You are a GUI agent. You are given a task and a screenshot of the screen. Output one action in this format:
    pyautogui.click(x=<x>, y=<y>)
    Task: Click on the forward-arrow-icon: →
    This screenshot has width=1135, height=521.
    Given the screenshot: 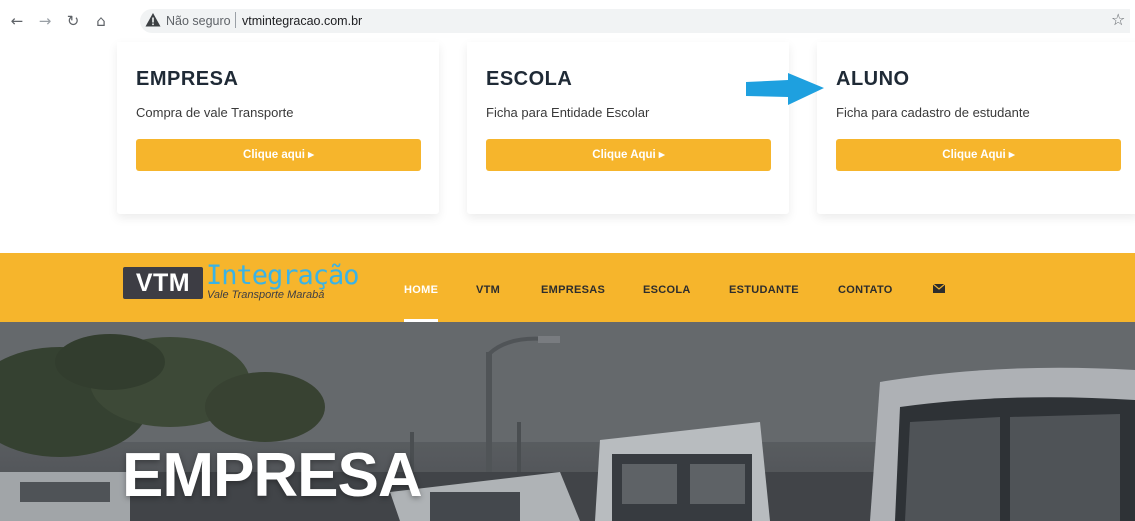 What is the action you would take?
    pyautogui.click(x=45, y=21)
    